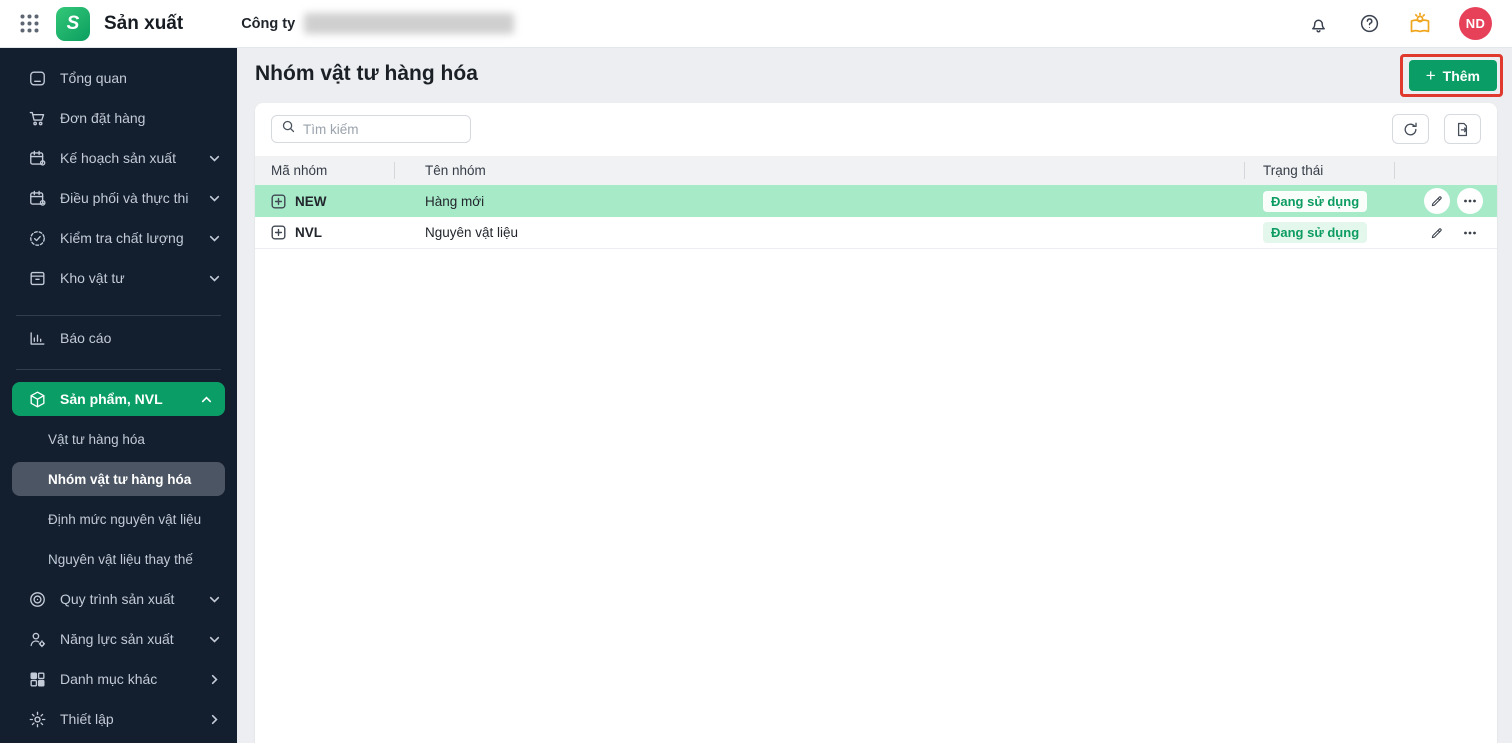  Describe the element at coordinates (37, 719) in the screenshot. I see `settings-gear-icon` at that location.